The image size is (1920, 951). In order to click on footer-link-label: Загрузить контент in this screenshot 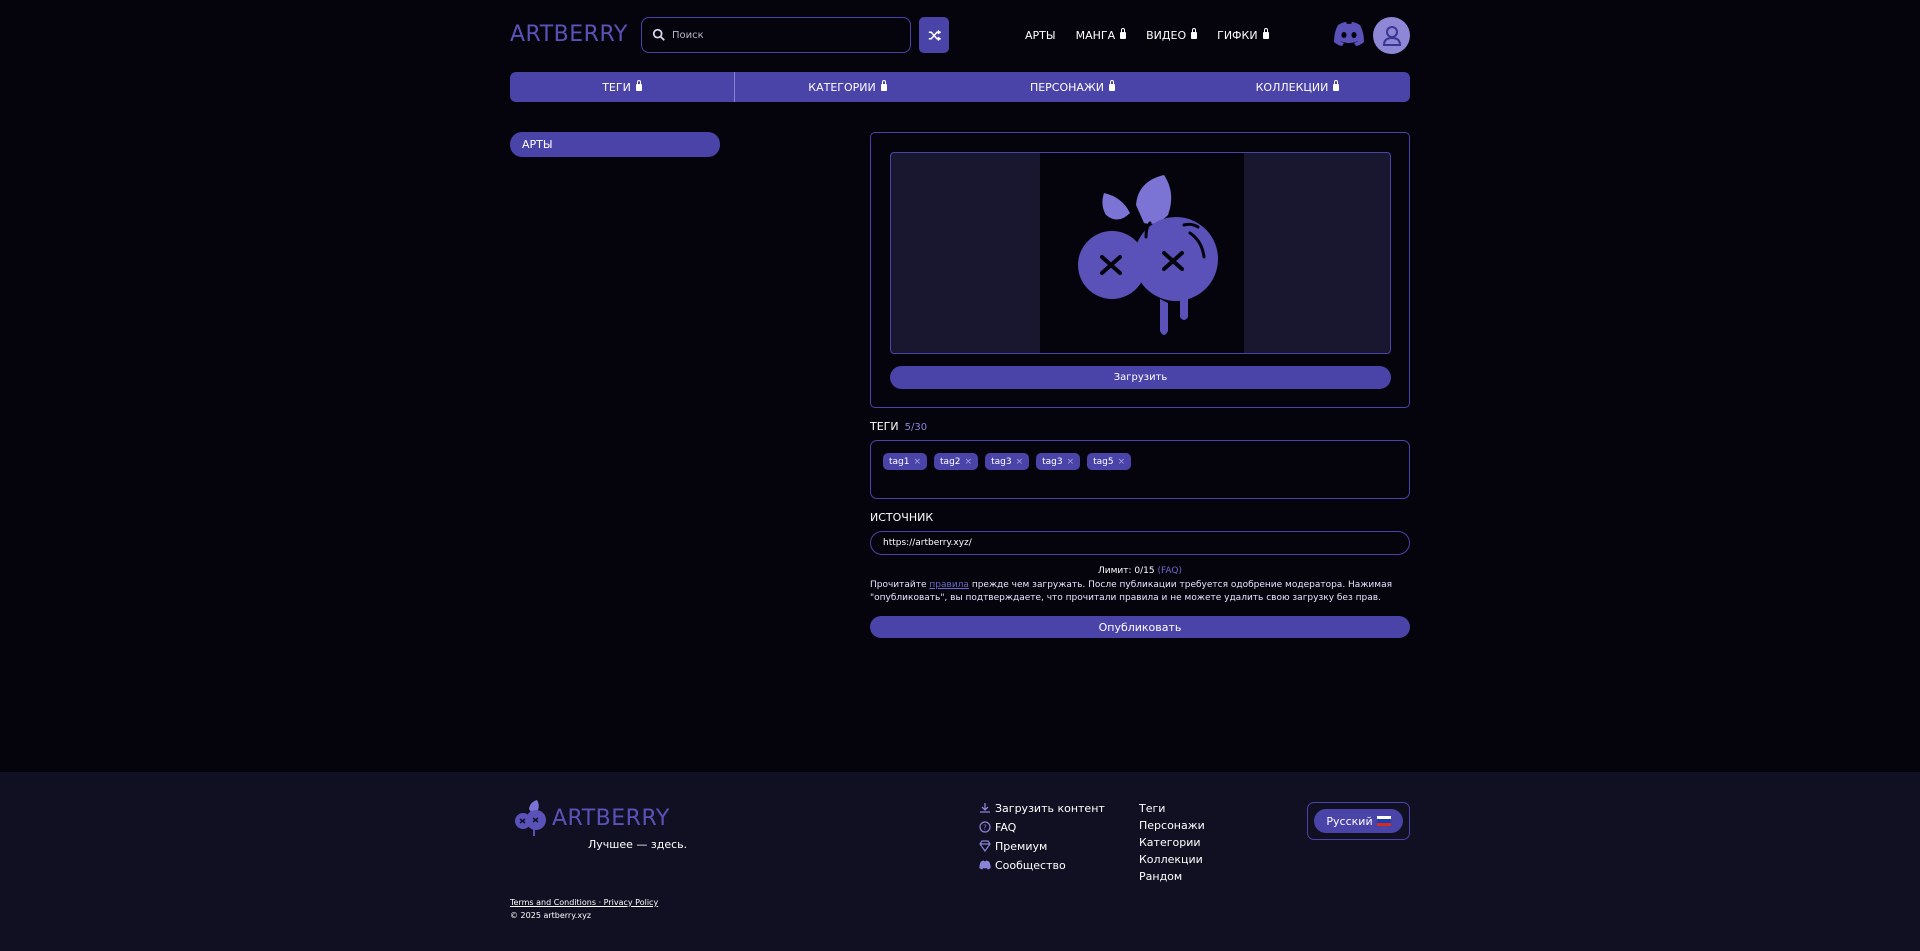, I will do `click(1050, 808)`.